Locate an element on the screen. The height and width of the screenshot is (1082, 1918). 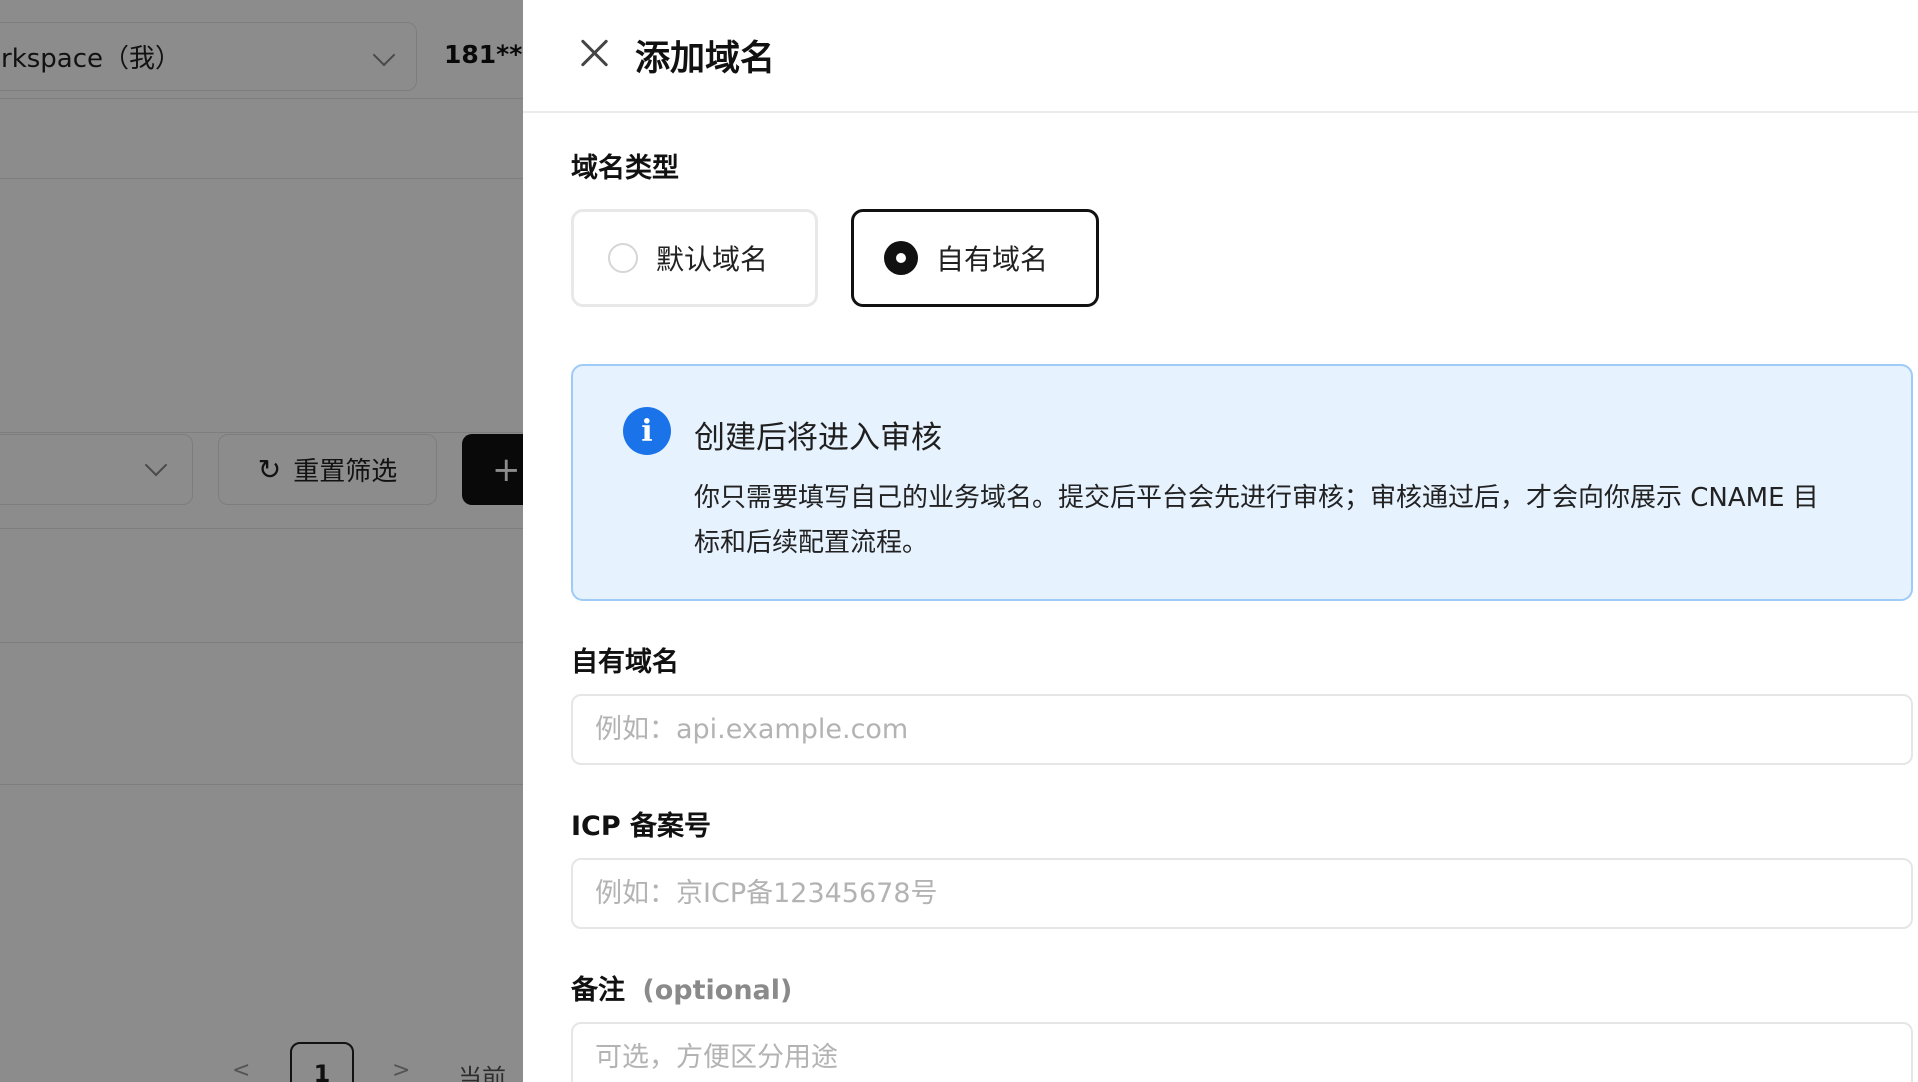
optional-tag: (optional) is located at coordinates (717, 990).